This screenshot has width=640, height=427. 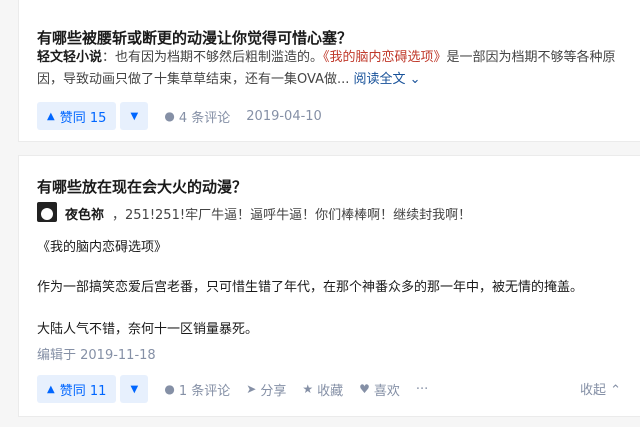 I want to click on answer-paragraph-1: 《我的脑内恋碍选项》, so click(x=102, y=247).